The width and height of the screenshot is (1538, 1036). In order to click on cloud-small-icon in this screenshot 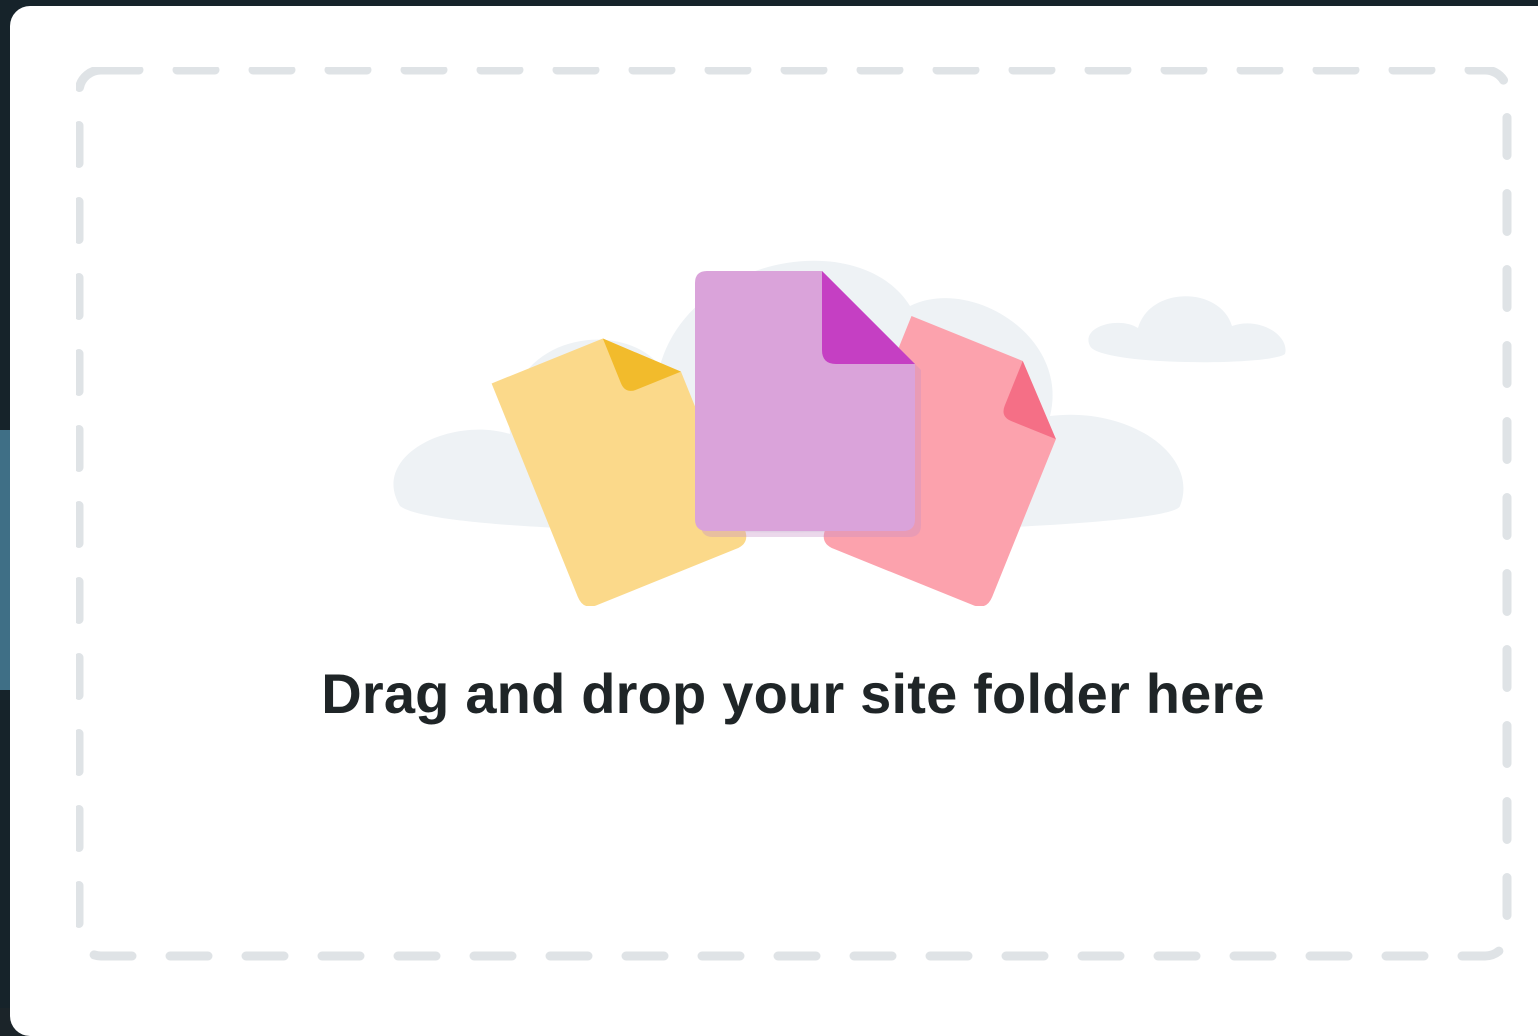, I will do `click(1187, 329)`.